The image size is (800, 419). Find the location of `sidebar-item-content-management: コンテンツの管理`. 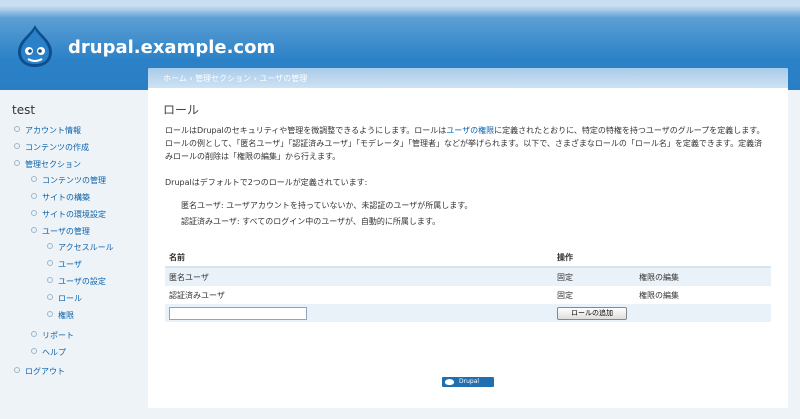

sidebar-item-content-management: コンテンツの管理 is located at coordinates (68, 180).